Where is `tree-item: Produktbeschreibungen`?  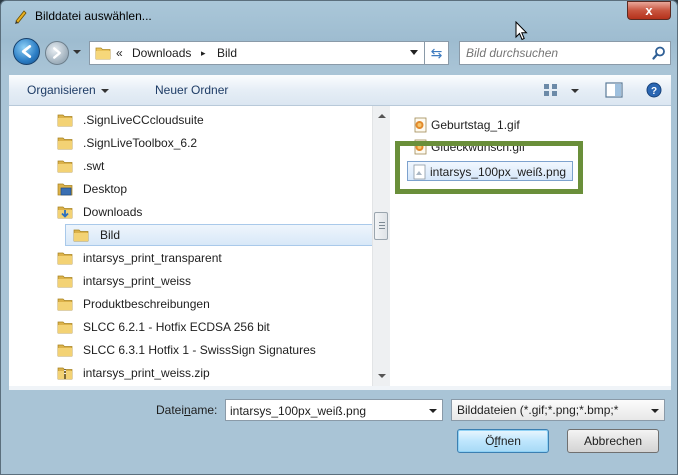 tree-item: Produktbeschreibungen is located at coordinates (222, 304).